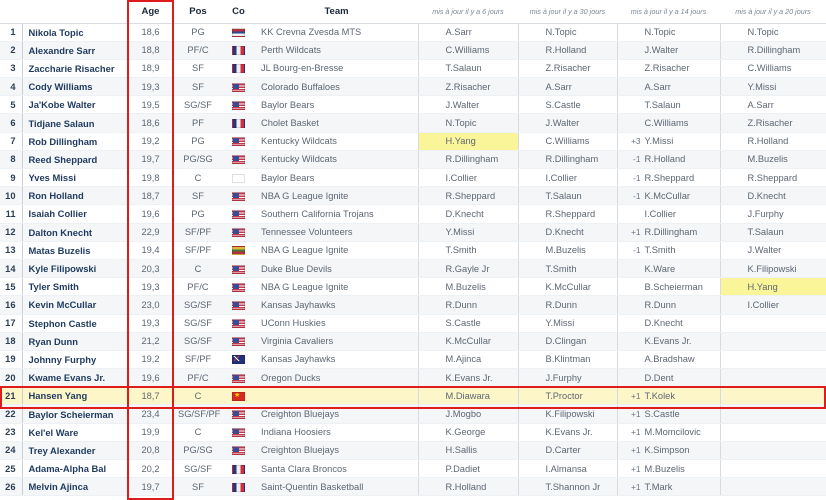 The height and width of the screenshot is (500, 826). Describe the element at coordinates (668, 160) in the screenshot. I see `row-history-3: -1 R.Holland` at that location.